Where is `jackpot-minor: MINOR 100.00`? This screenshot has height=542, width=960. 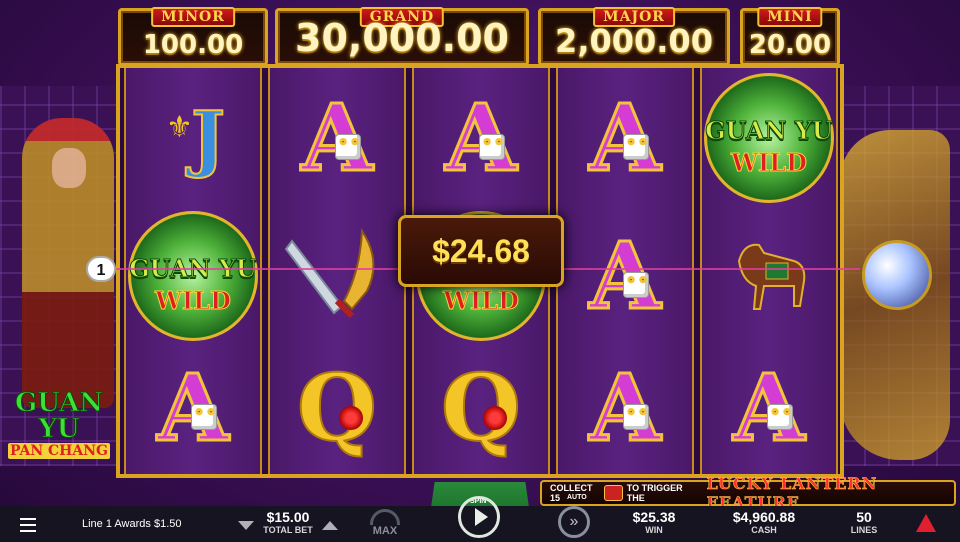
jackpot-minor: MINOR 100.00 is located at coordinates (193, 36).